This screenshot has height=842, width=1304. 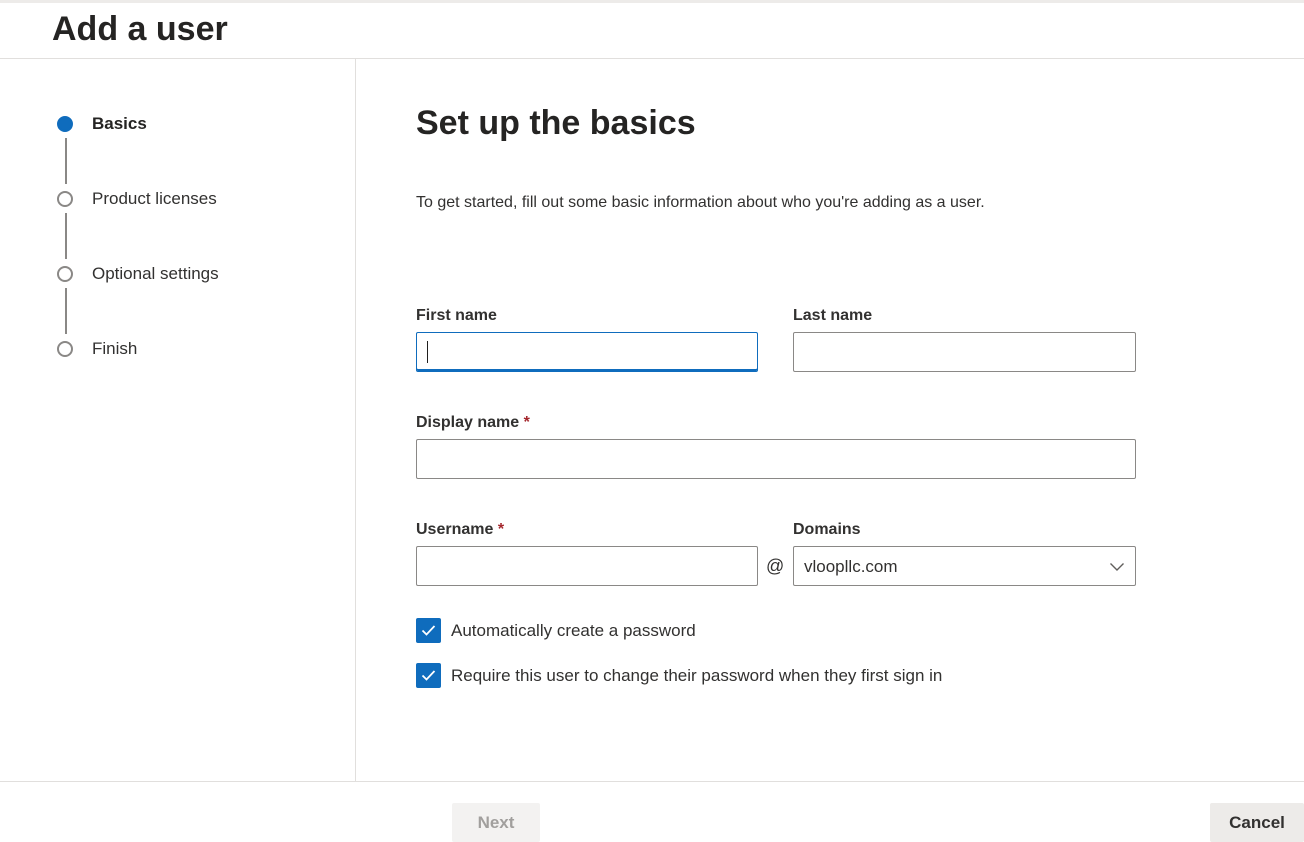 What do you see at coordinates (652, 1) in the screenshot?
I see `top-strip` at bounding box center [652, 1].